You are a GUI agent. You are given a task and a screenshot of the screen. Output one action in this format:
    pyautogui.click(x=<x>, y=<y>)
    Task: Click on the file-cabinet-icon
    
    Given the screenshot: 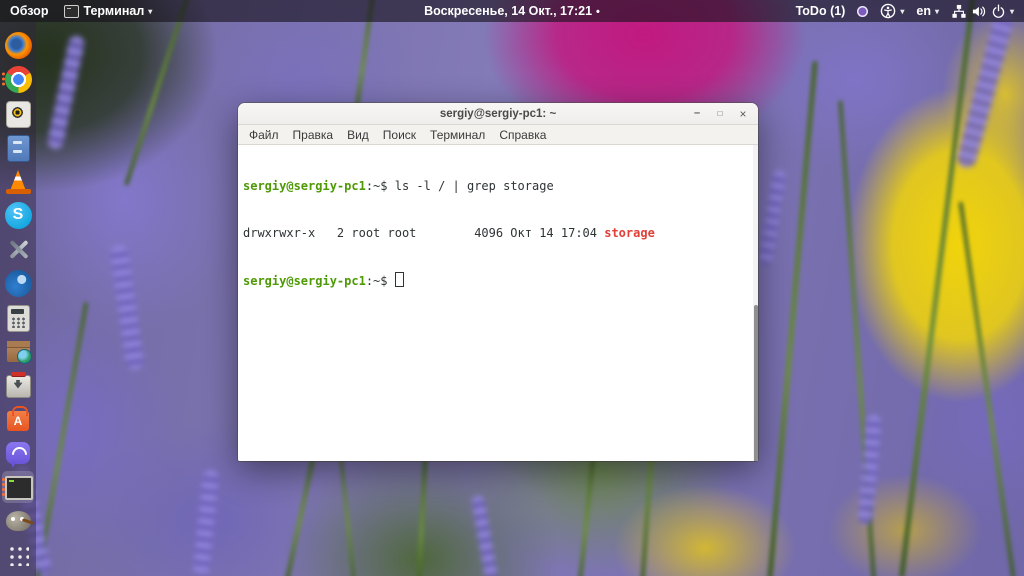 What is the action you would take?
    pyautogui.click(x=18, y=148)
    